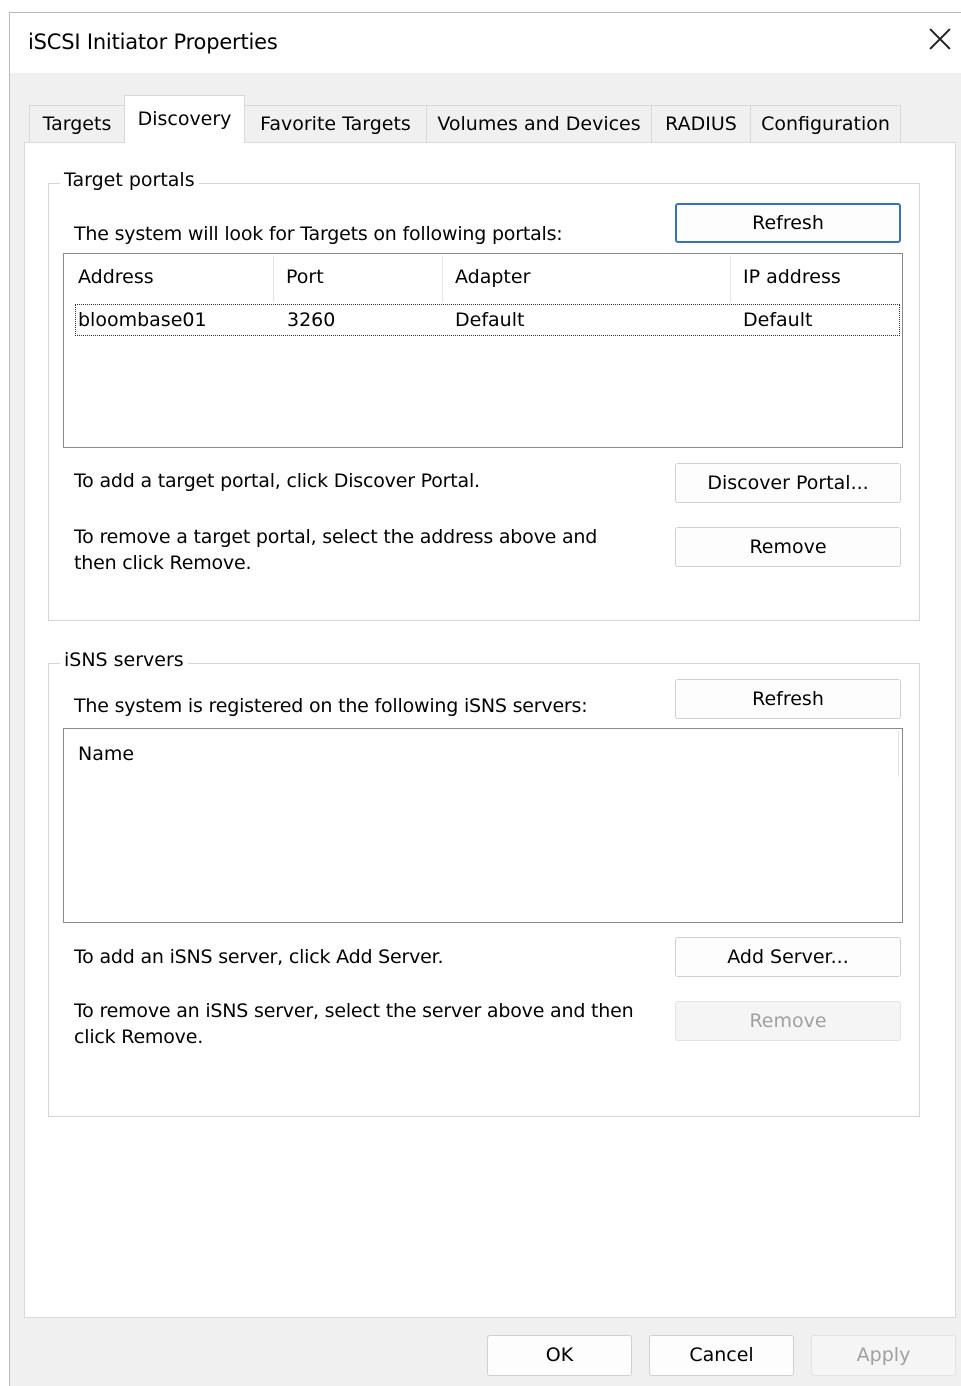 The width and height of the screenshot is (961, 1386). Describe the element at coordinates (788, 1021) in the screenshot. I see `remove-server-button: Remove` at that location.